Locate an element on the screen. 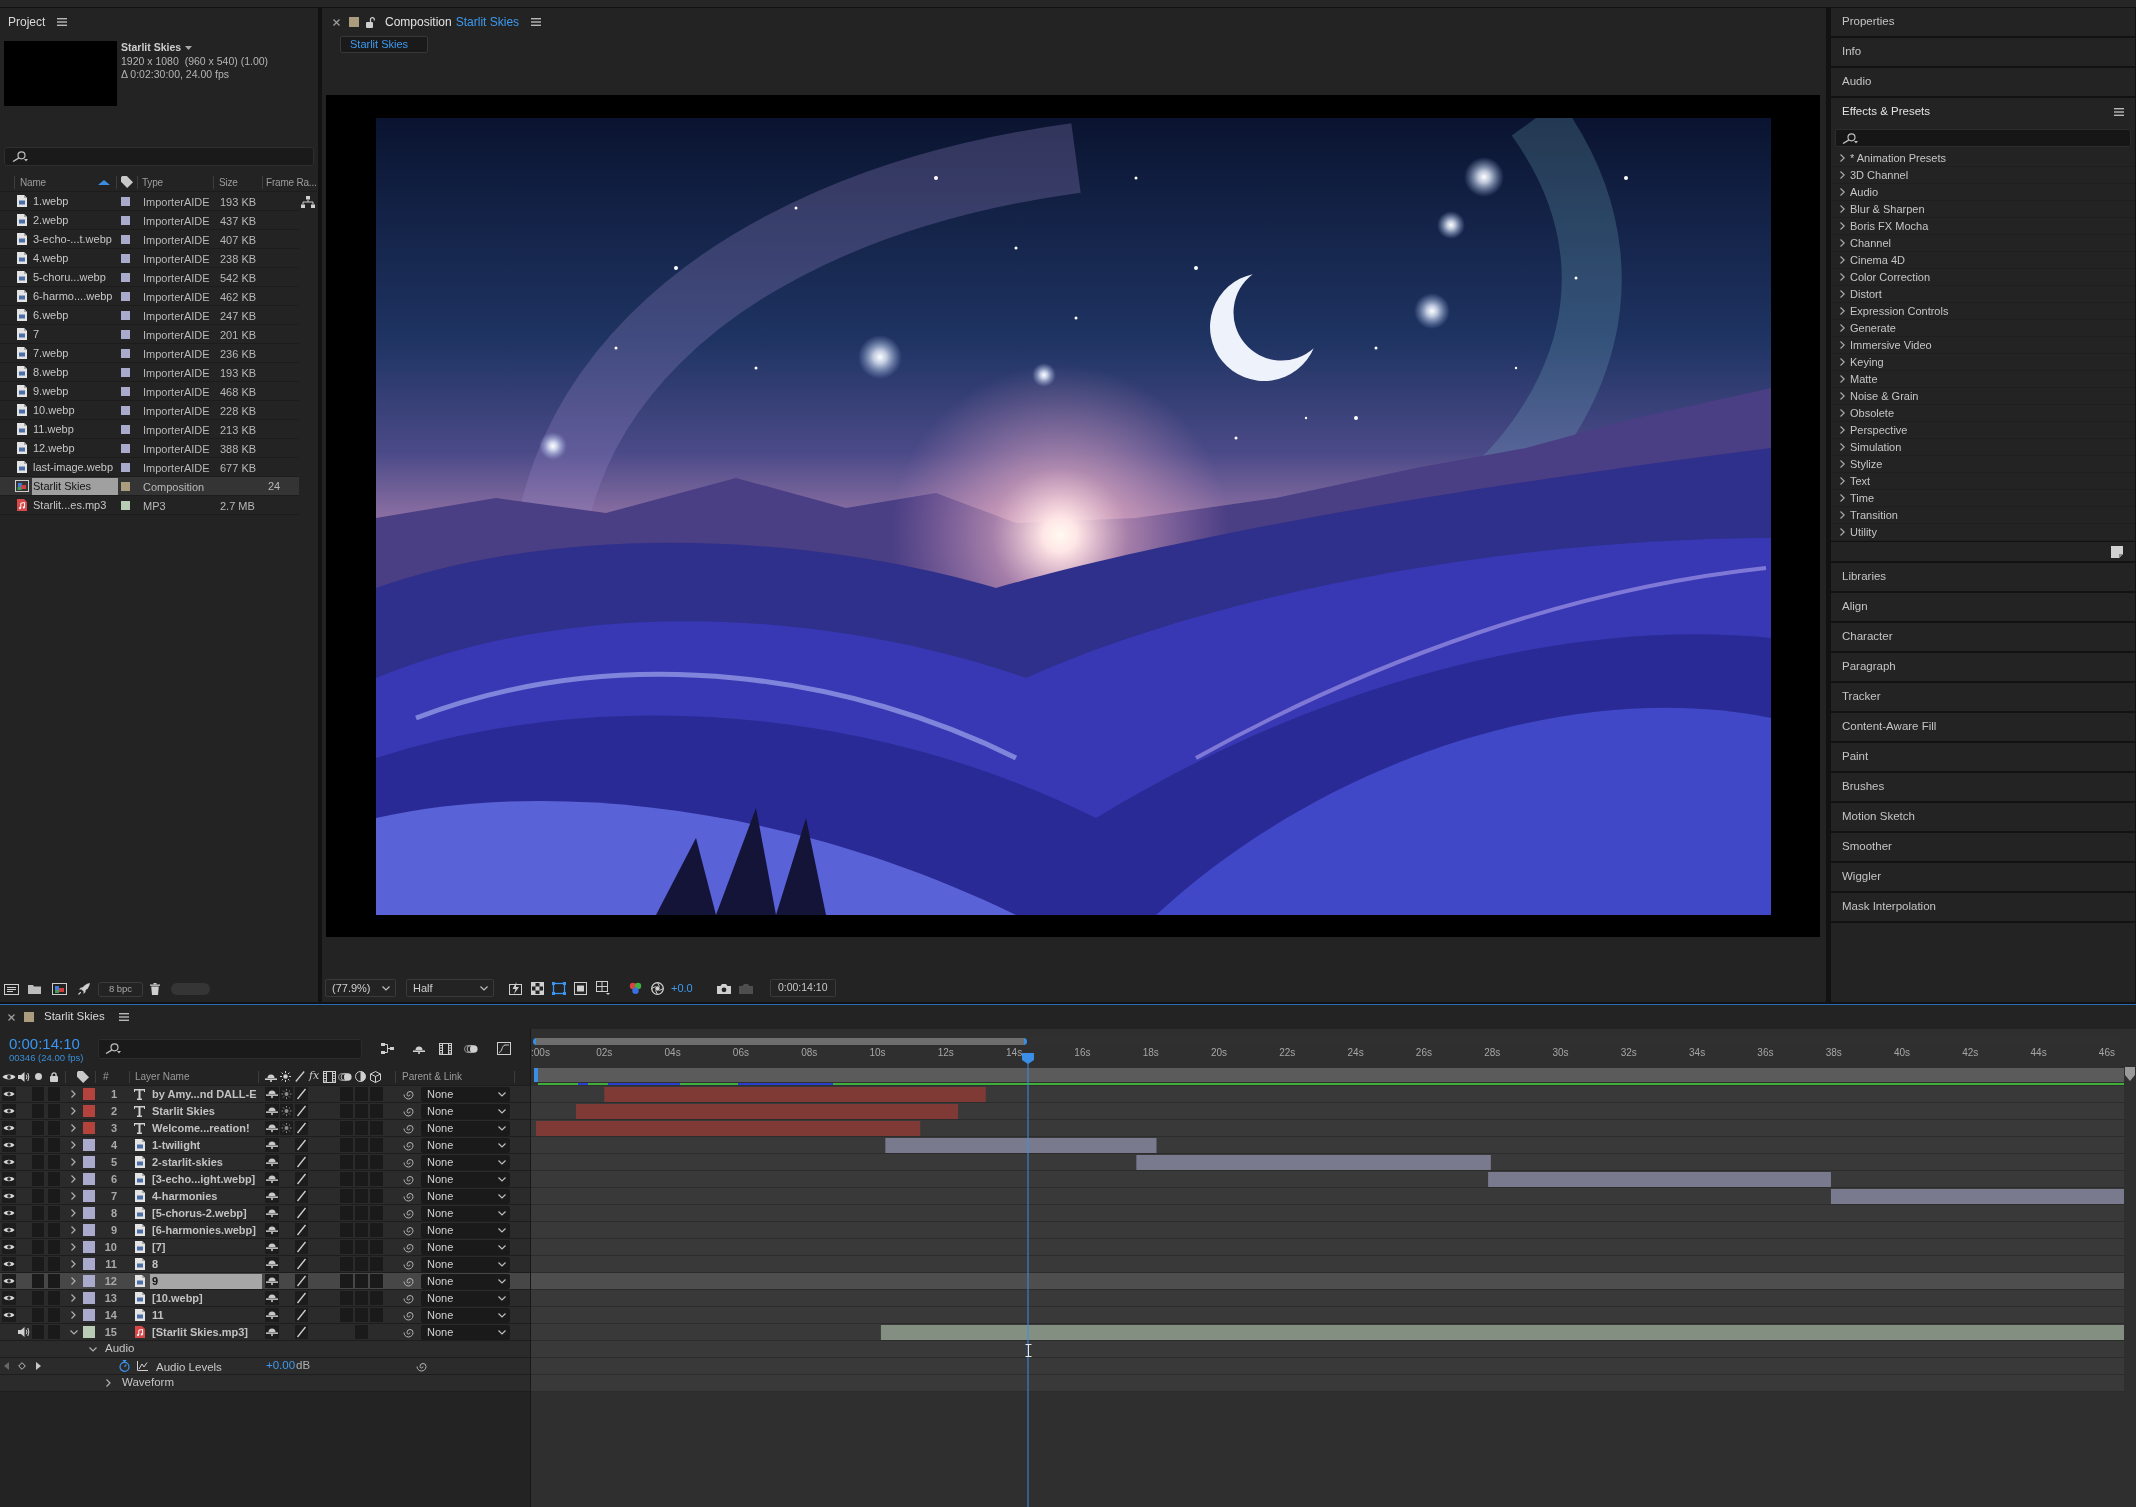 Image resolution: width=2136 pixels, height=1507 pixels. effects-category: Keying is located at coordinates (1983, 362).